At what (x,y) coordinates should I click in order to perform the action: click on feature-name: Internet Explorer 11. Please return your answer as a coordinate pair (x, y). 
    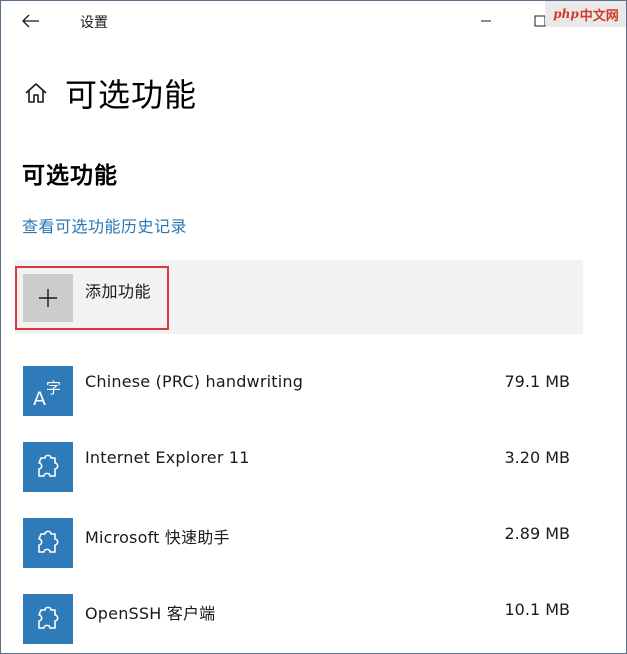
    Looking at the image, I should click on (167, 457).